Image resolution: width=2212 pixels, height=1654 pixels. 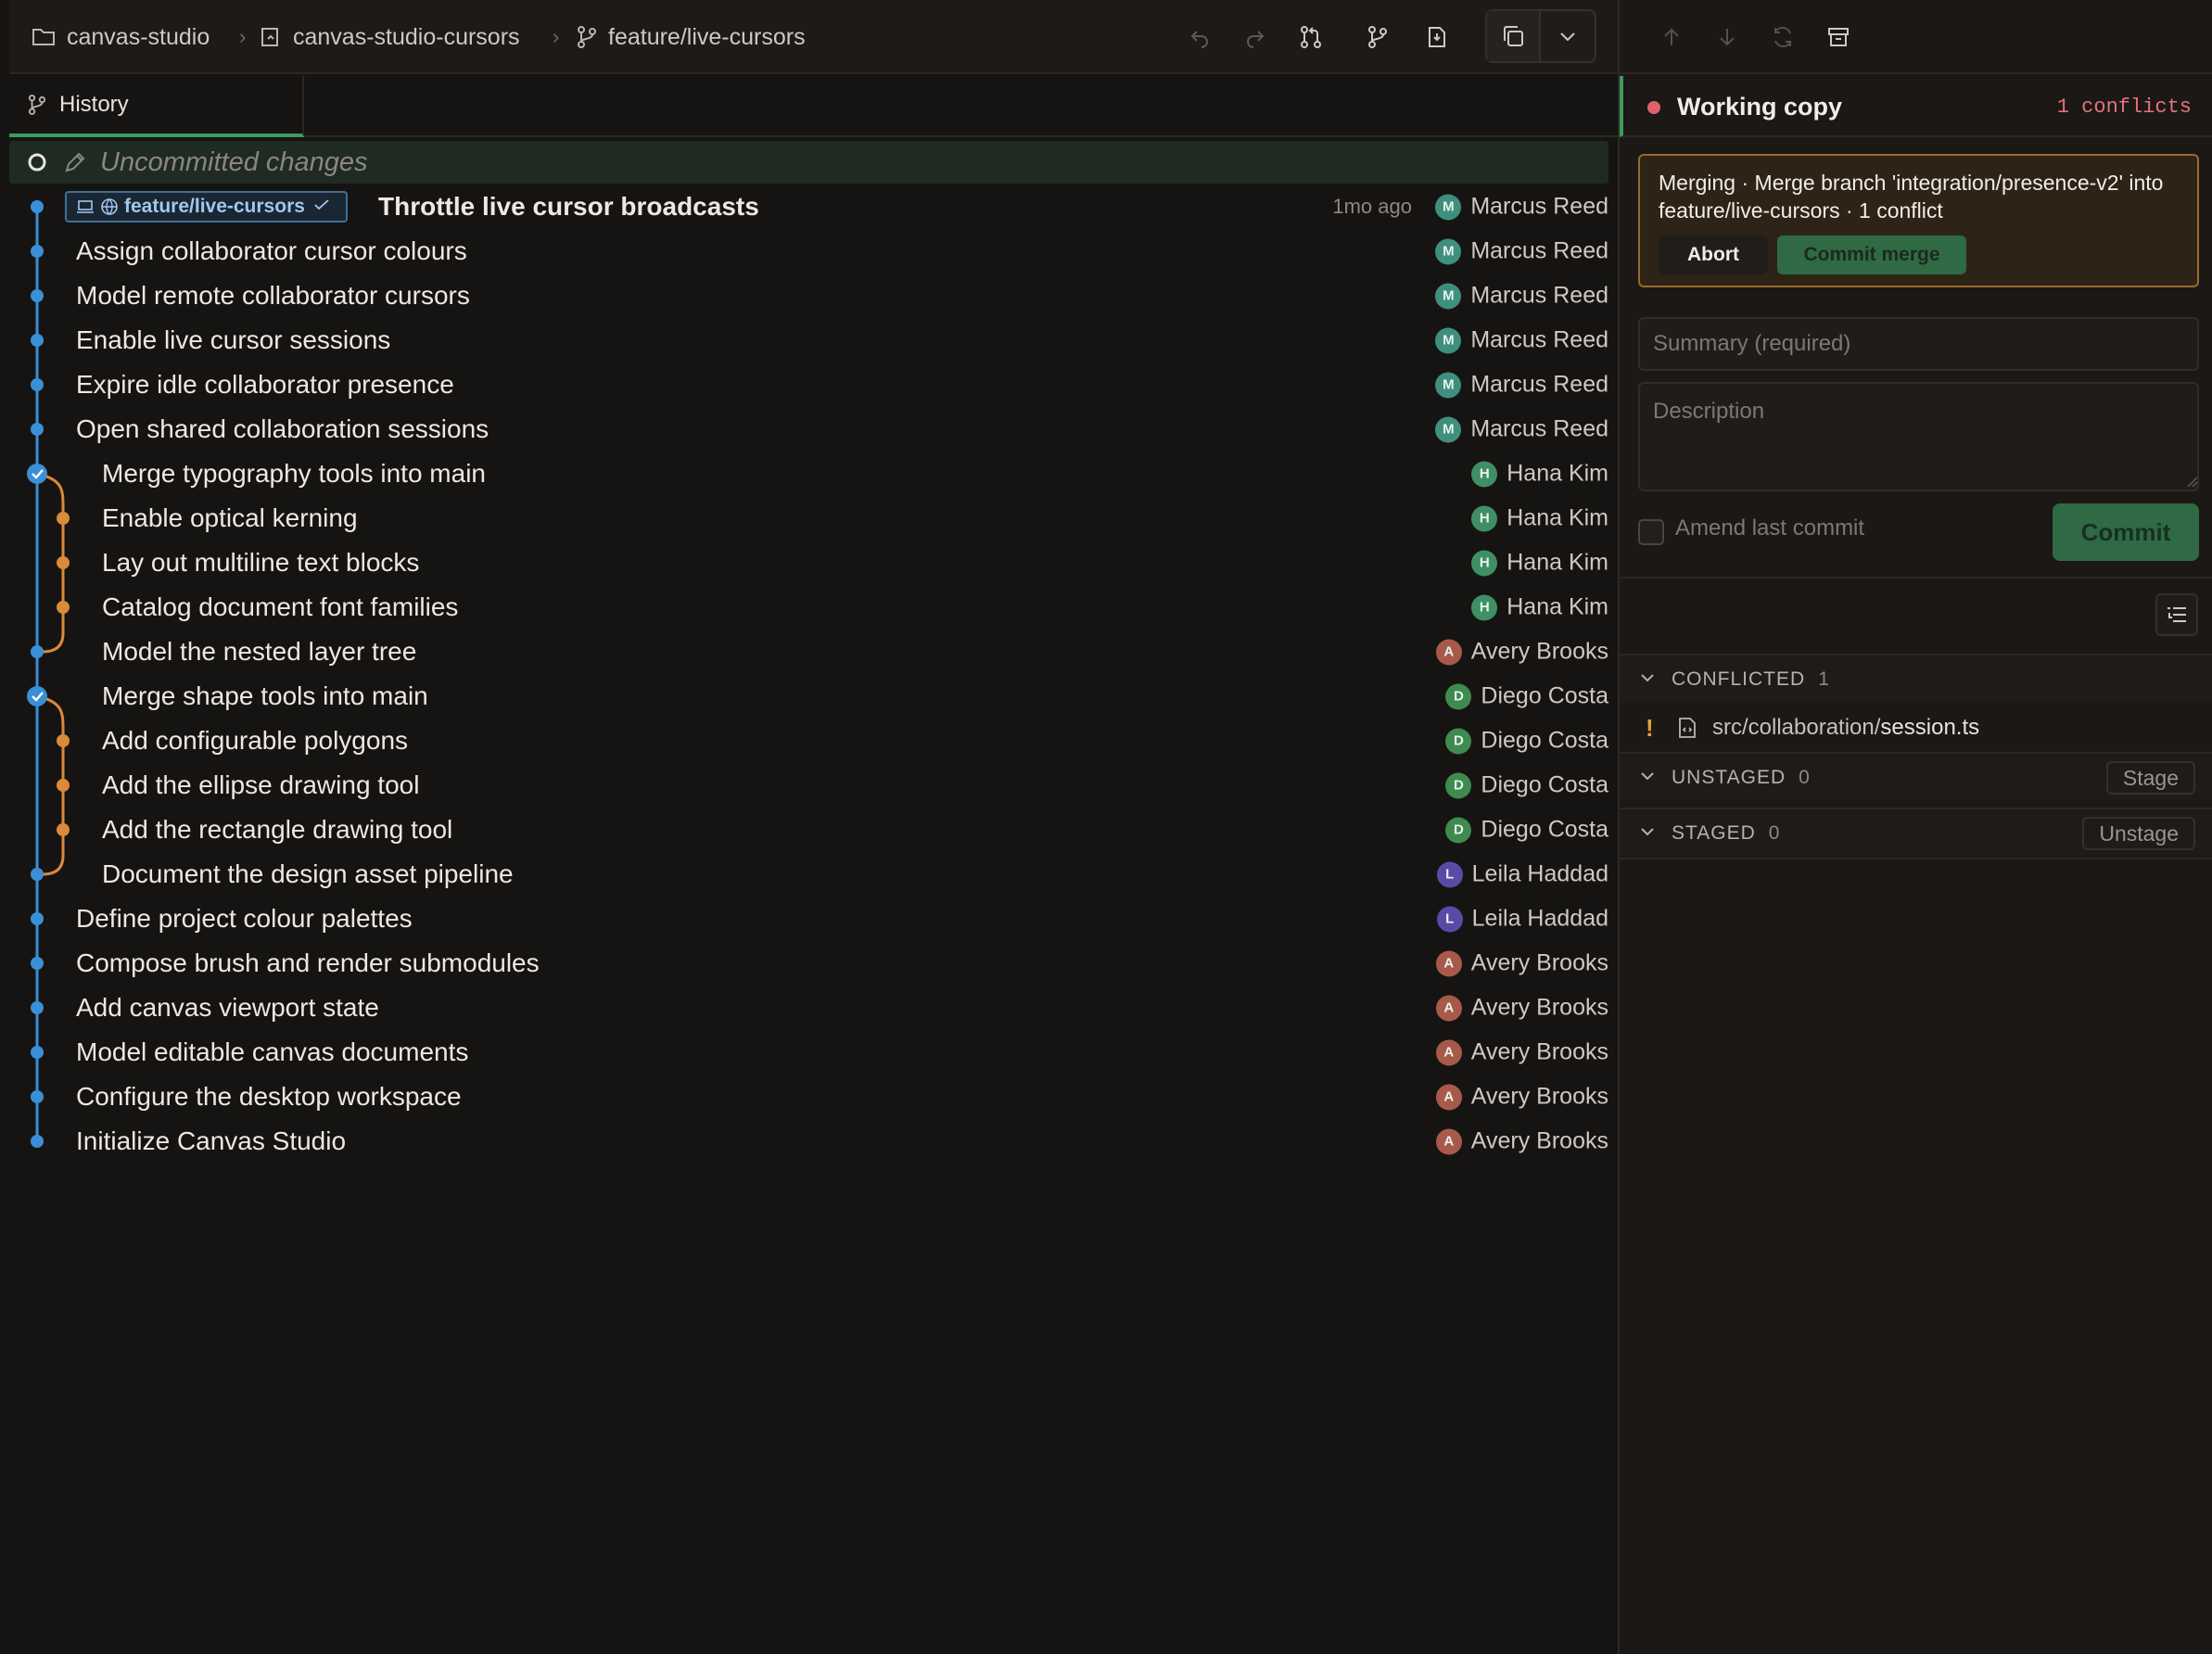 I want to click on conflicted-file-row: ! src/collaboration/session.ts, so click(x=1916, y=728).